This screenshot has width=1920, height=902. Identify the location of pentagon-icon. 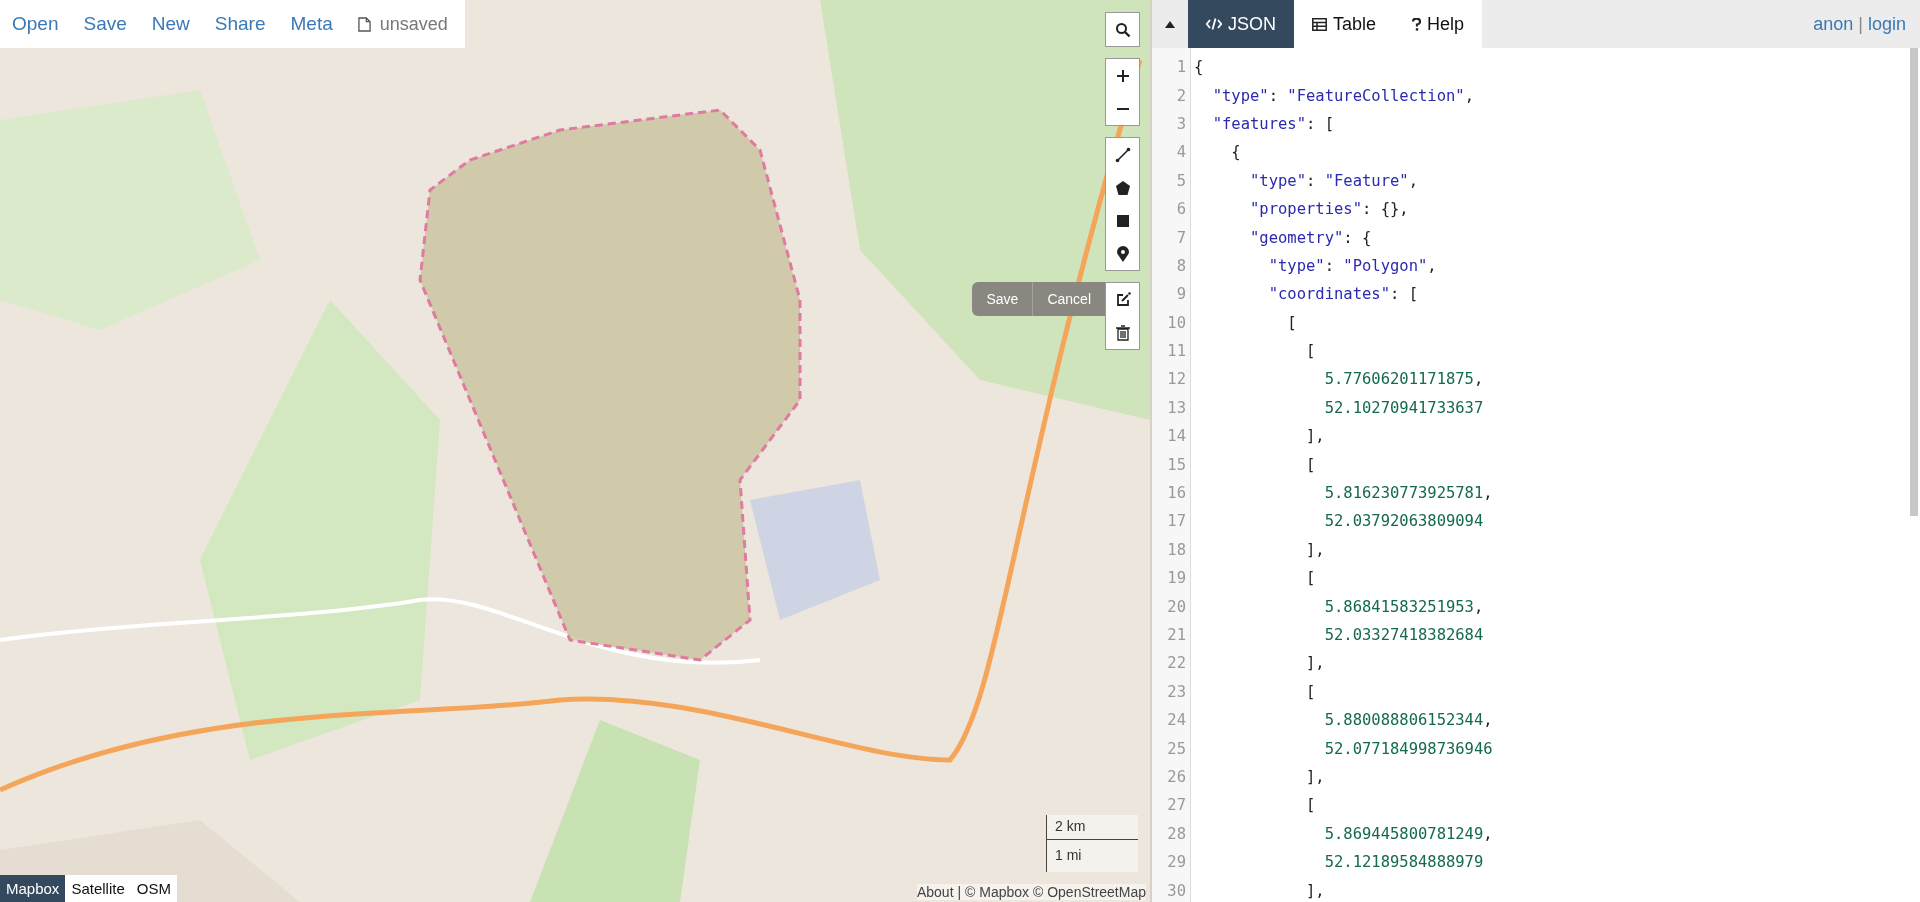
(1122, 187).